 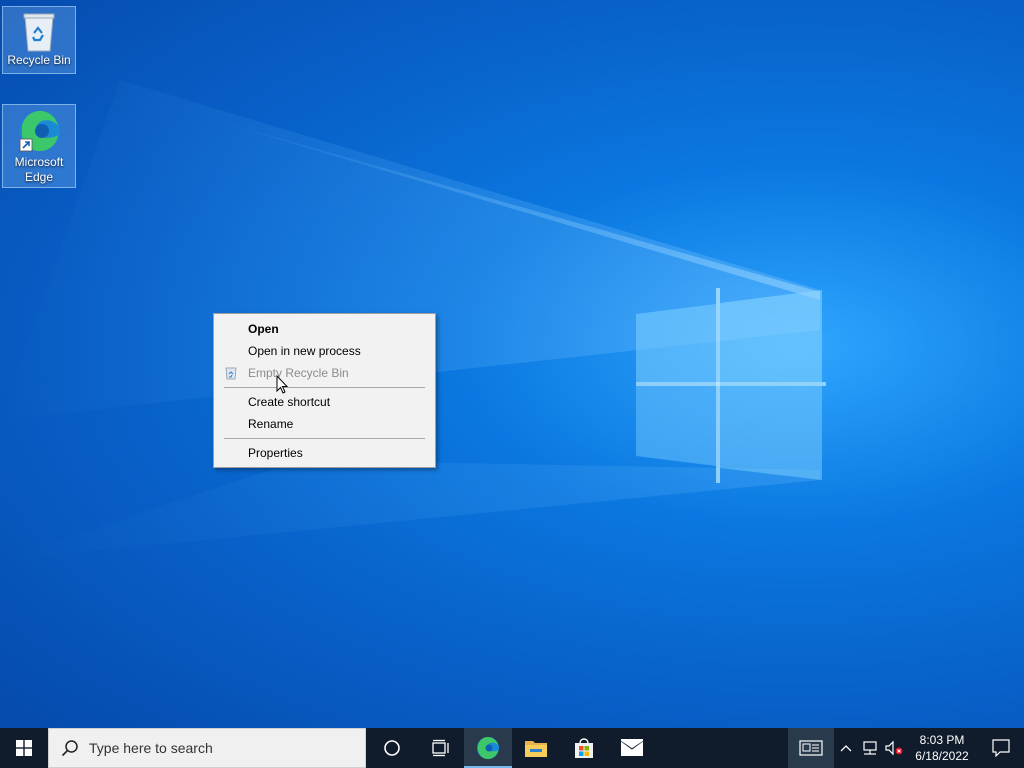 What do you see at coordinates (298, 373) in the screenshot?
I see `menu-item-empty-recycle-bin: Empty Recycle Bin` at bounding box center [298, 373].